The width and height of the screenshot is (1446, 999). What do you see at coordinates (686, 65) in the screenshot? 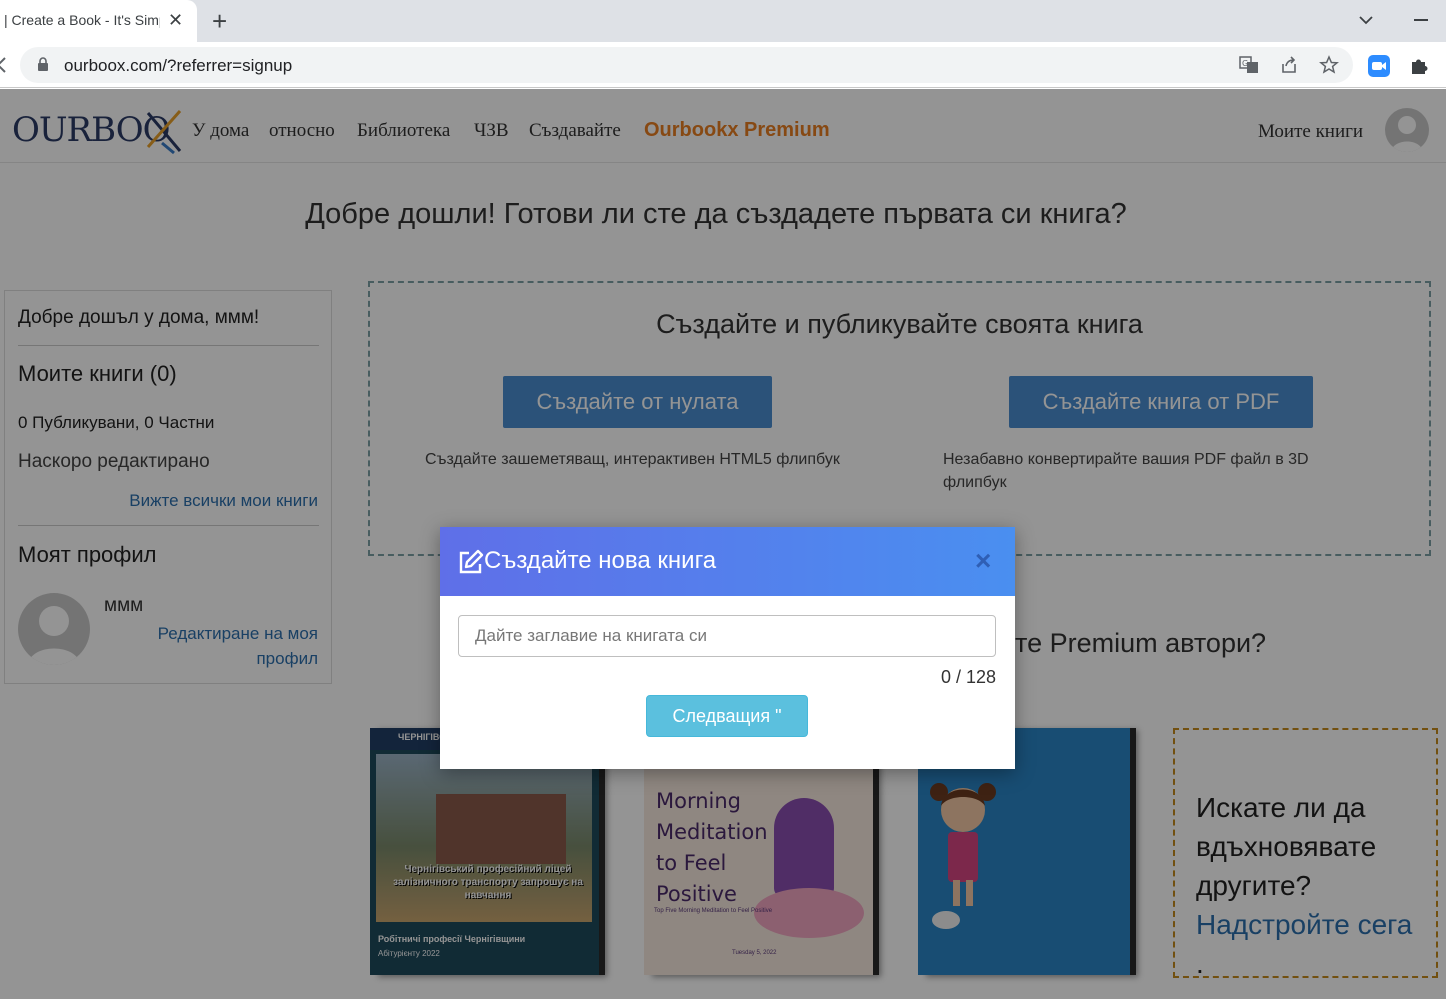
I see `omnibox: ourboox.com/?referrer=signup G` at bounding box center [686, 65].